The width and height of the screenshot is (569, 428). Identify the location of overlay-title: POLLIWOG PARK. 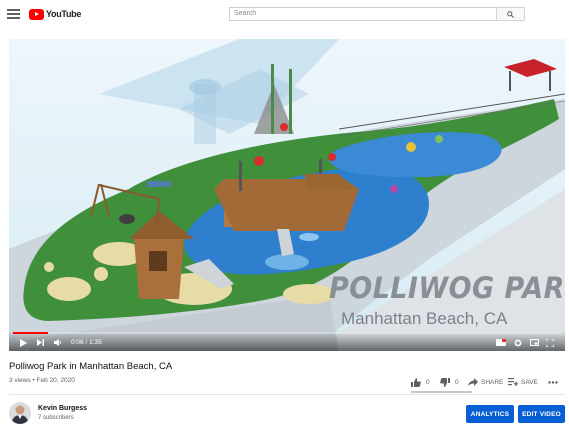
(447, 288).